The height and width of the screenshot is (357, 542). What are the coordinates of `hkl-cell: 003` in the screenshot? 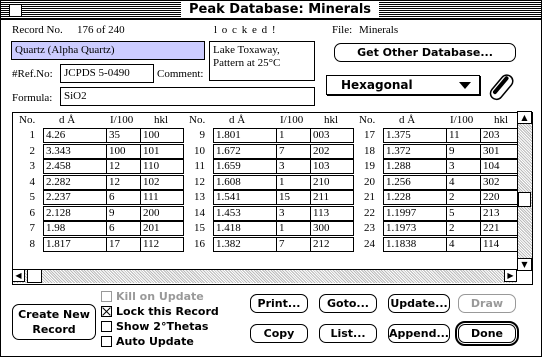 It's located at (332, 135).